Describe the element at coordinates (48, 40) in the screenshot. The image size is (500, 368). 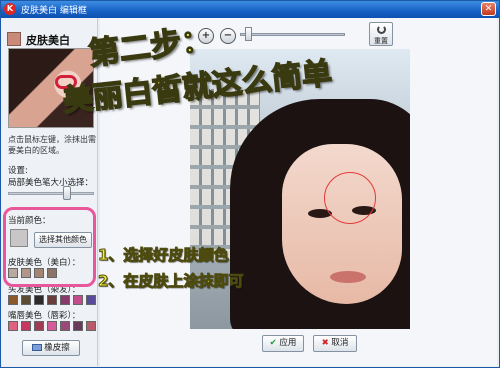
I see `panel-title: 皮肤美白` at that location.